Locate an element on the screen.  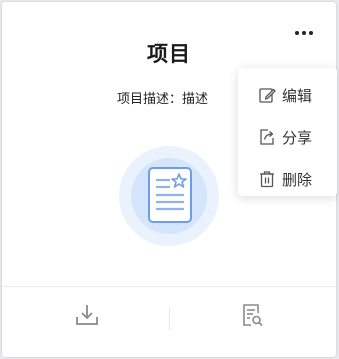
edit-icon is located at coordinates (267, 95).